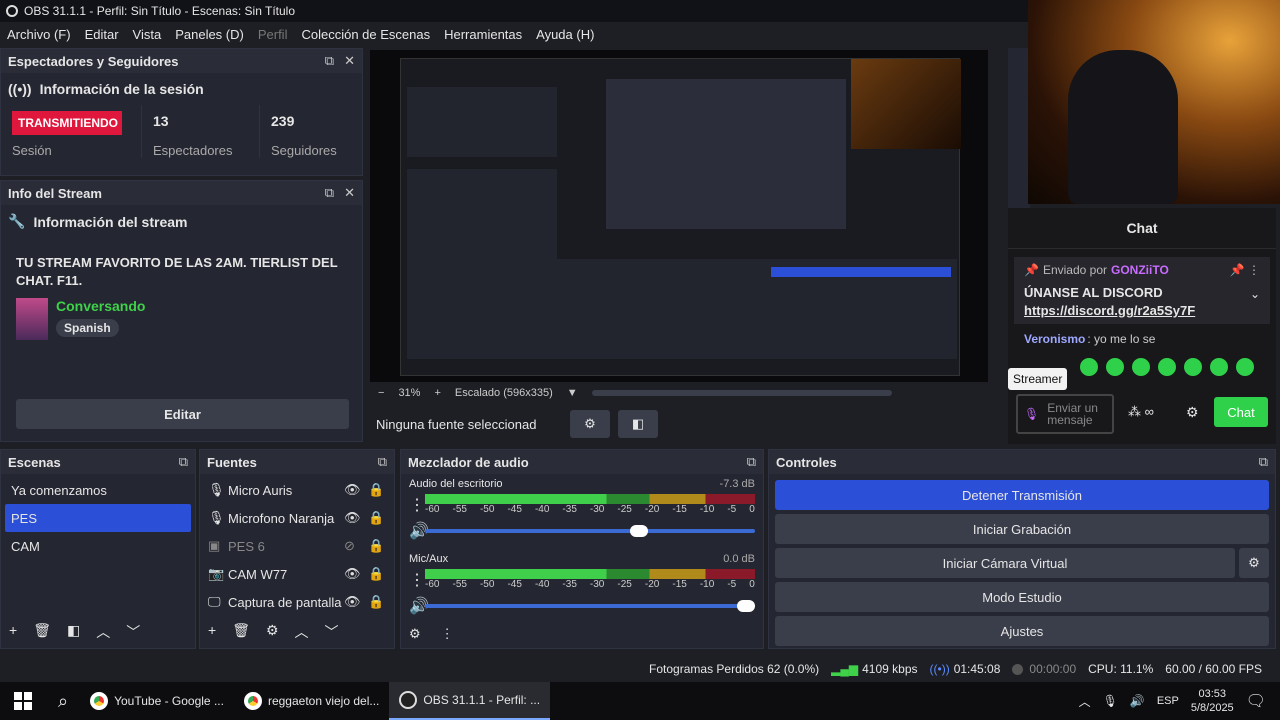  Describe the element at coordinates (98, 518) in the screenshot. I see `scene-item-selected: PES` at that location.